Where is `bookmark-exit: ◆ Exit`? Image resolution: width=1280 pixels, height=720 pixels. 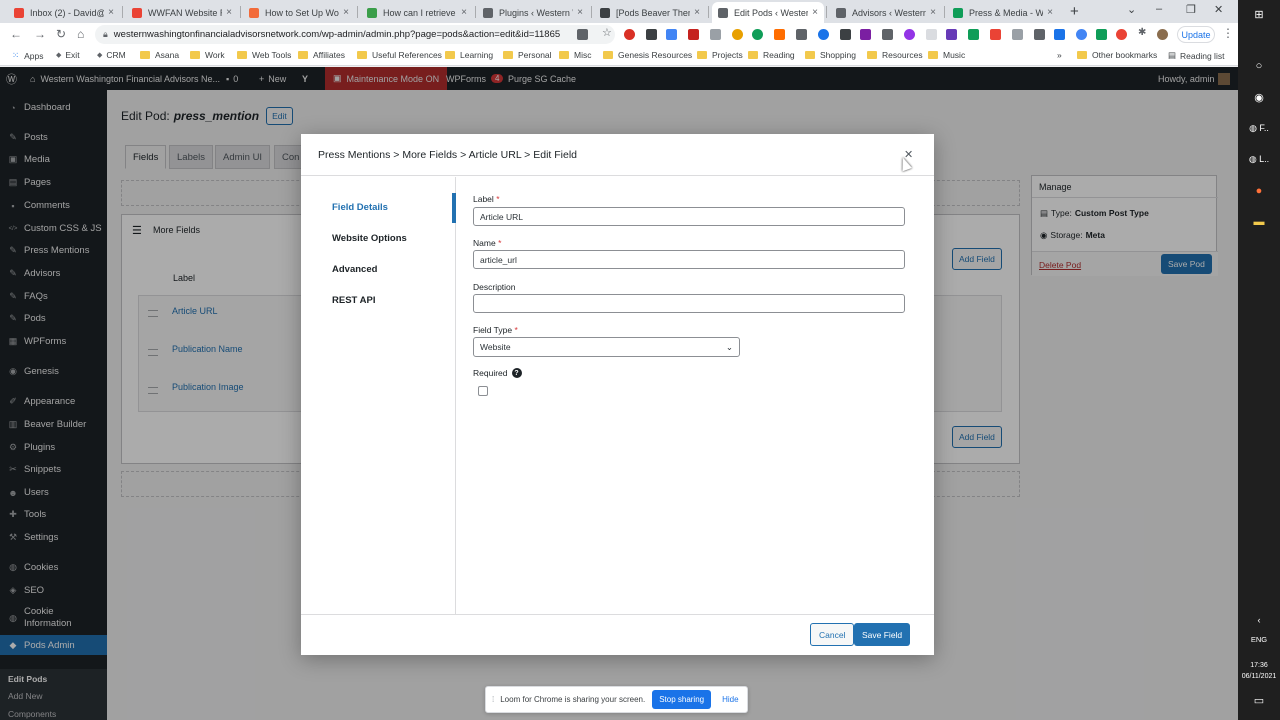 bookmark-exit: ◆ Exit is located at coordinates (68, 55).